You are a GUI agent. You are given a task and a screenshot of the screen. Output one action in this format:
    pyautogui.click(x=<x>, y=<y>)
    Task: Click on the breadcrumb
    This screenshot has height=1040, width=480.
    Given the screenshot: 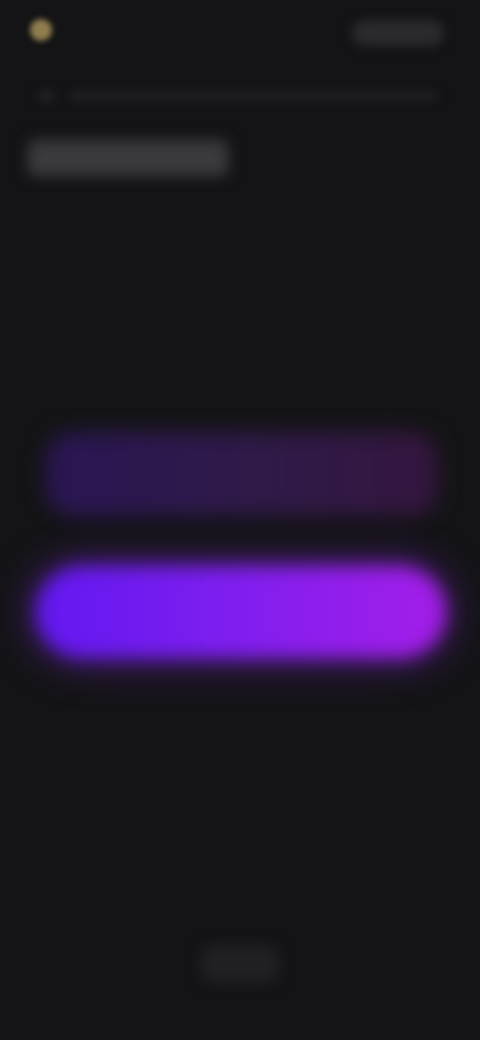 What is the action you would take?
    pyautogui.click(x=238, y=96)
    